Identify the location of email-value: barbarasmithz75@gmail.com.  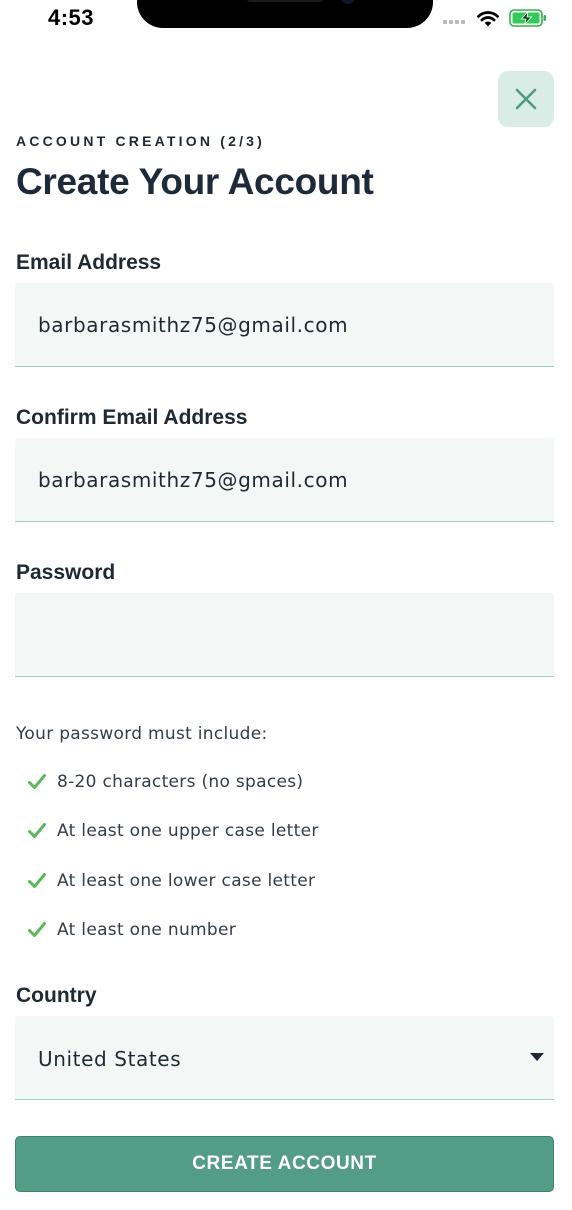
(193, 325).